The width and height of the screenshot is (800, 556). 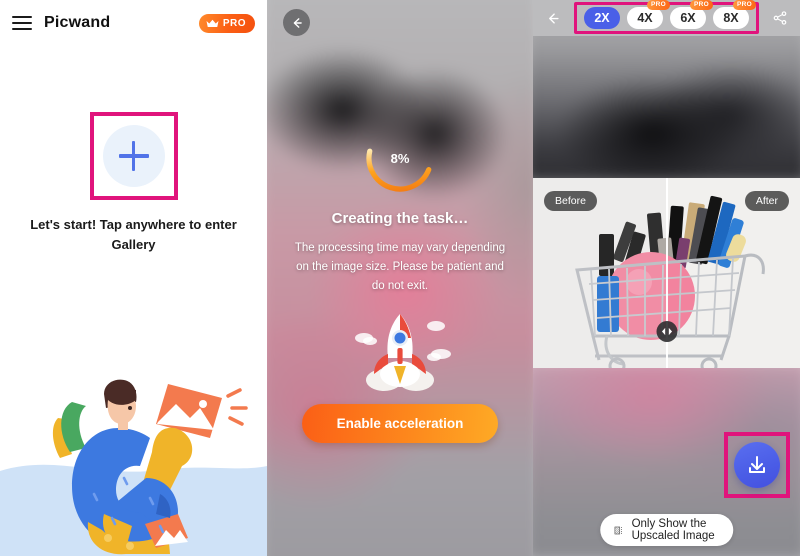 I want to click on person-with-photos-illustration, so click(x=133, y=467).